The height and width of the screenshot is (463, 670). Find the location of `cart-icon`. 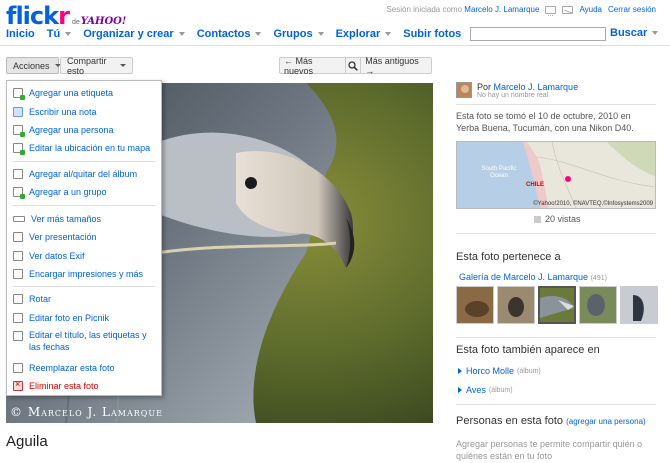

cart-icon is located at coordinates (551, 10).